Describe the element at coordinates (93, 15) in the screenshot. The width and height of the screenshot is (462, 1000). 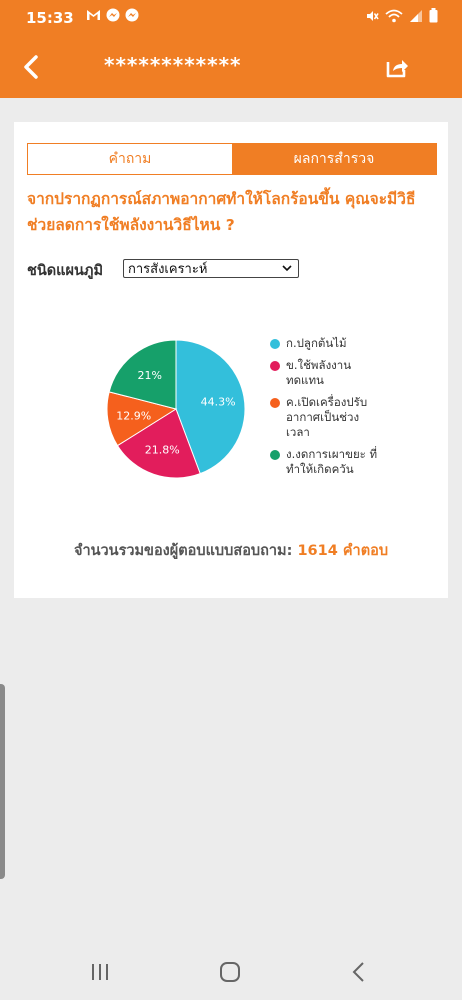
I see `gmail-icon` at that location.